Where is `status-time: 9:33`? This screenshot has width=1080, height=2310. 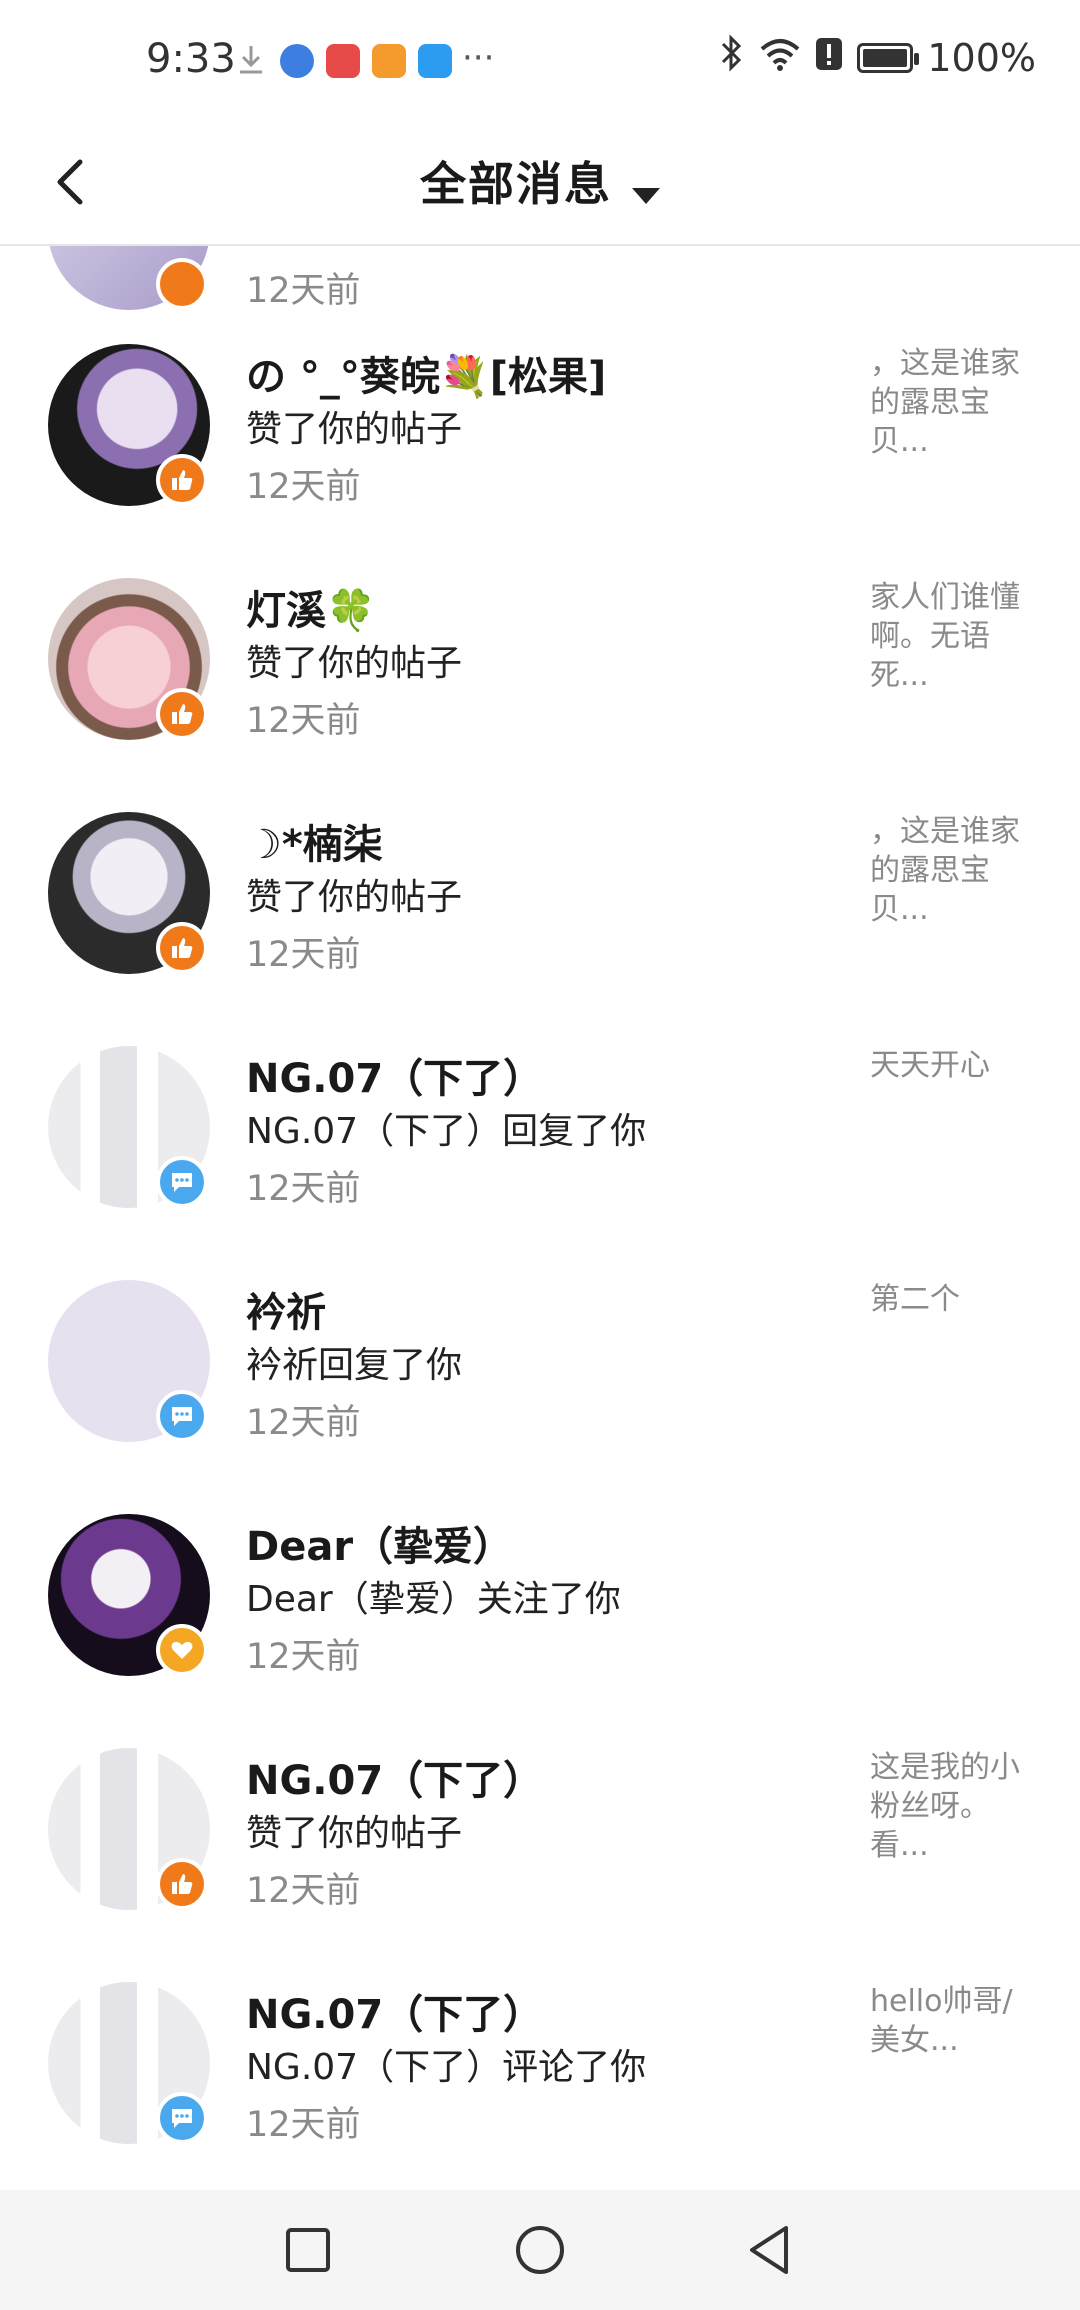 status-time: 9:33 is located at coordinates (191, 59).